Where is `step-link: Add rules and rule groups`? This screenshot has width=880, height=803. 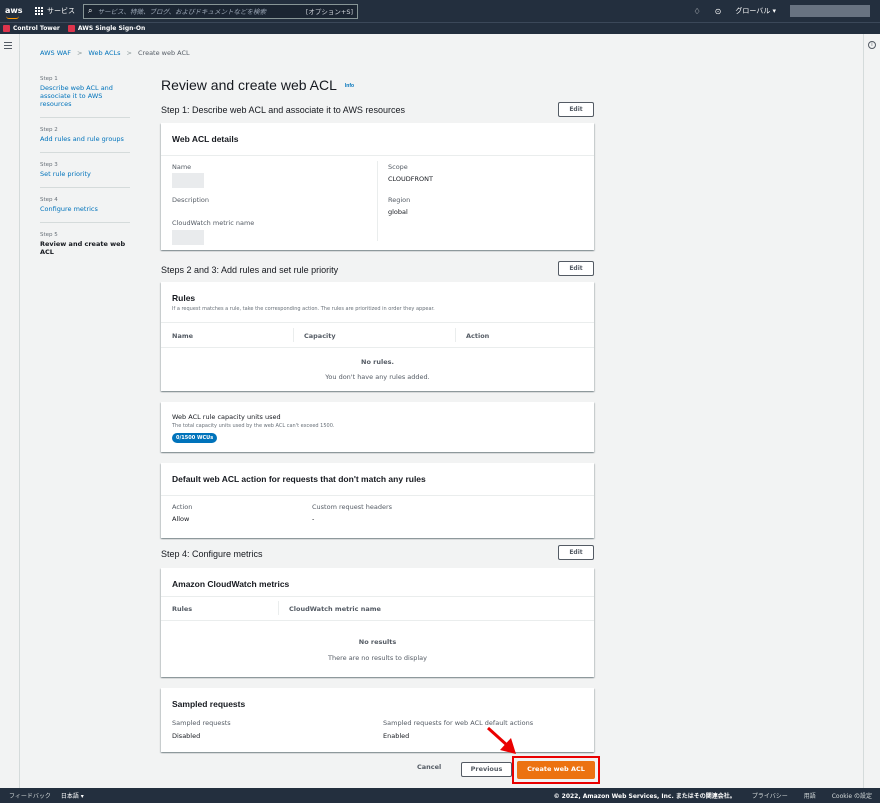 step-link: Add rules and rule groups is located at coordinates (85, 139).